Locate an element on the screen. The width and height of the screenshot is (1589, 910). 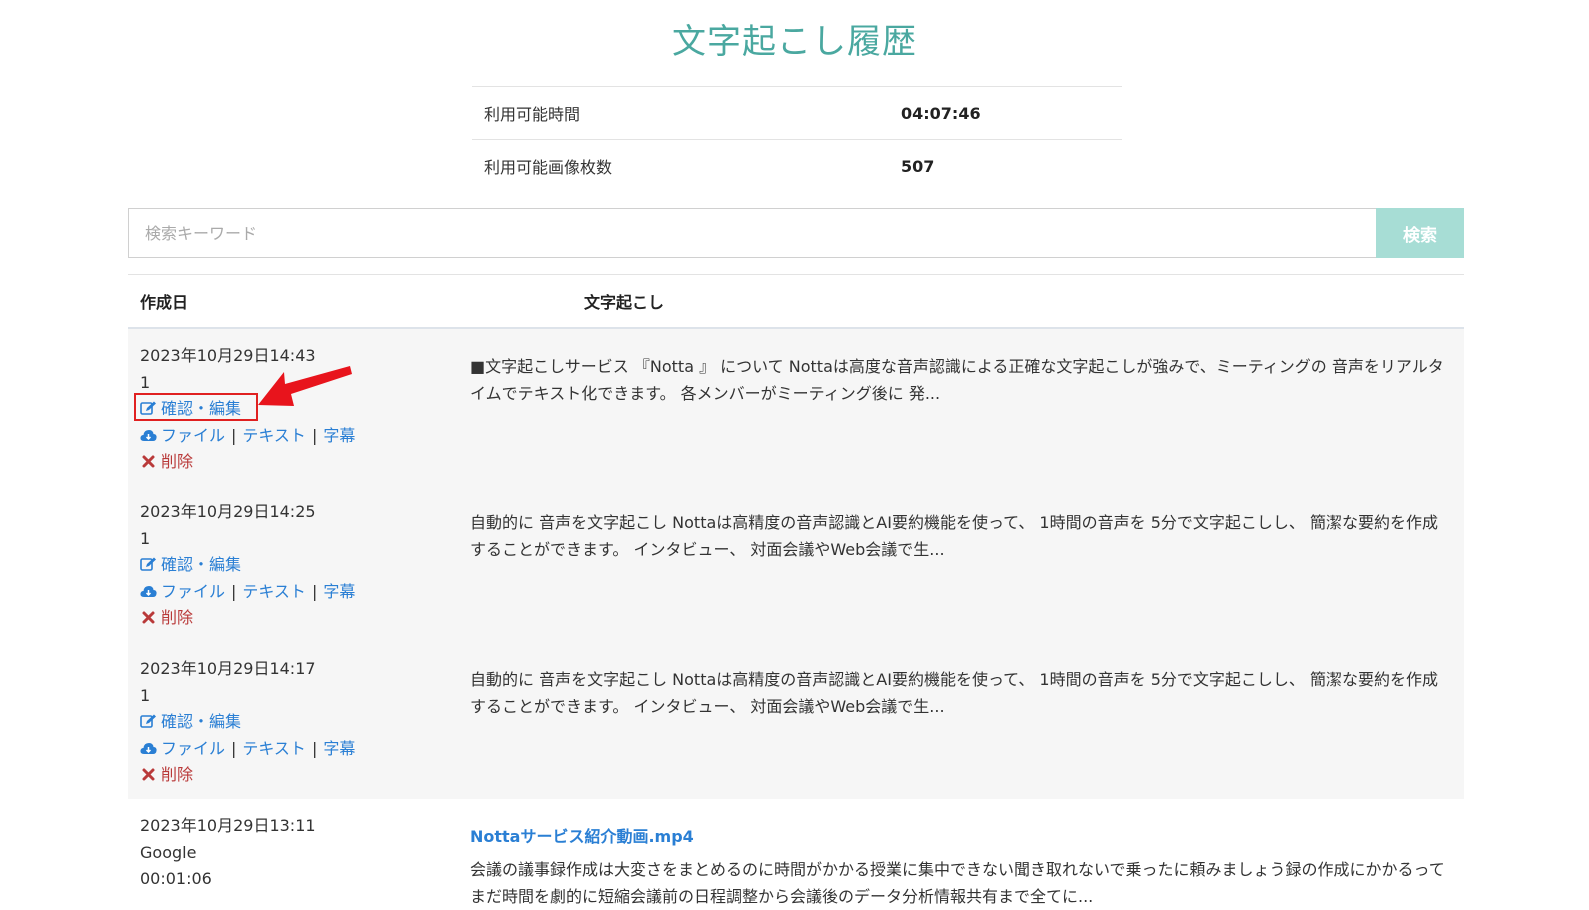
row-date: 2023年10月29日13:11 is located at coordinates (228, 825).